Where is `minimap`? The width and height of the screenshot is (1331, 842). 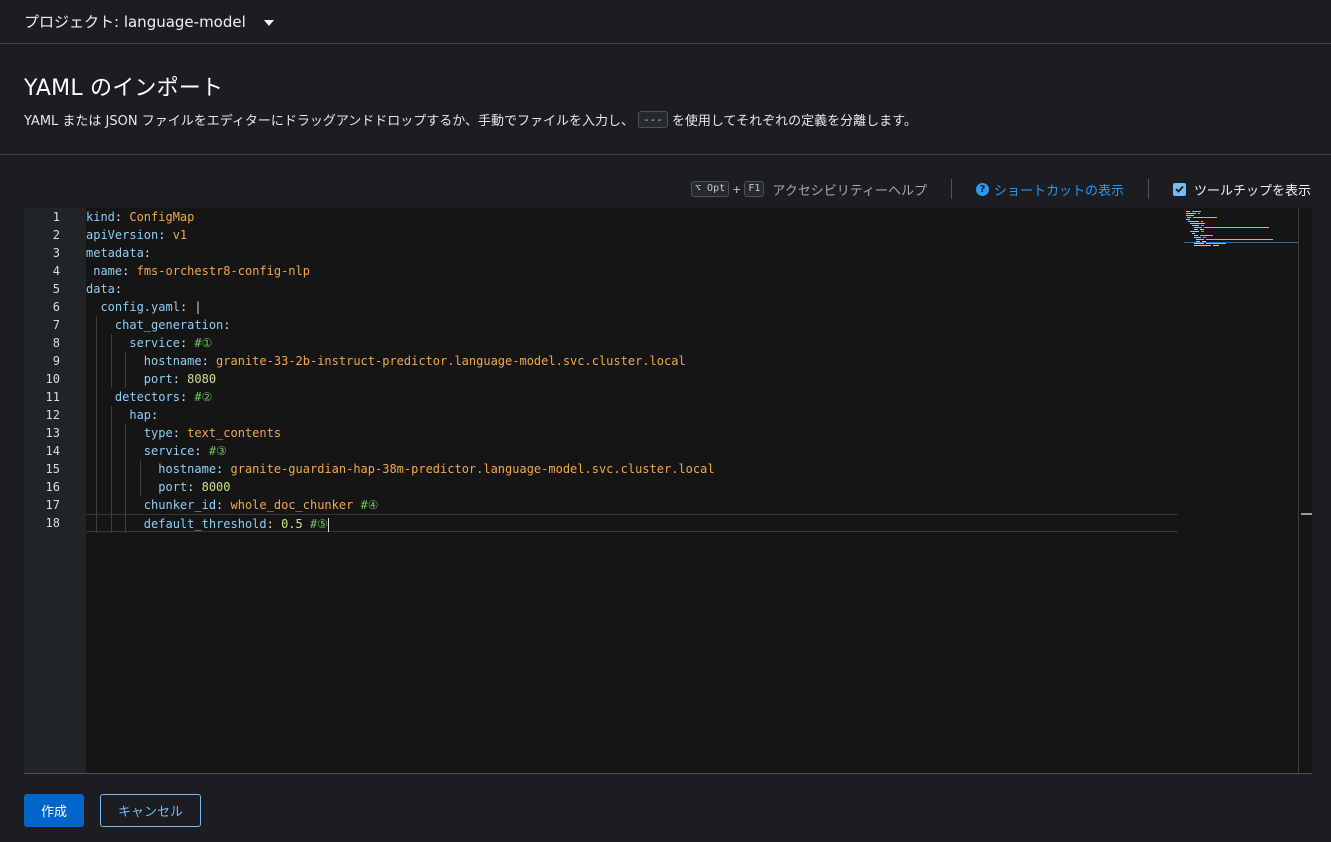 minimap is located at coordinates (1238, 490).